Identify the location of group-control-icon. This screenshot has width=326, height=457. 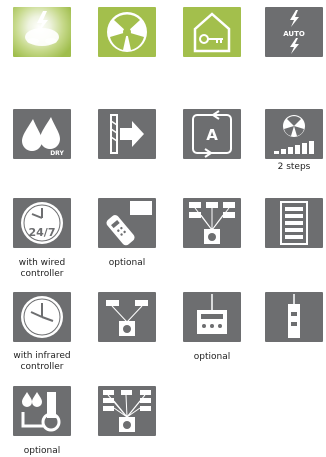
(127, 318).